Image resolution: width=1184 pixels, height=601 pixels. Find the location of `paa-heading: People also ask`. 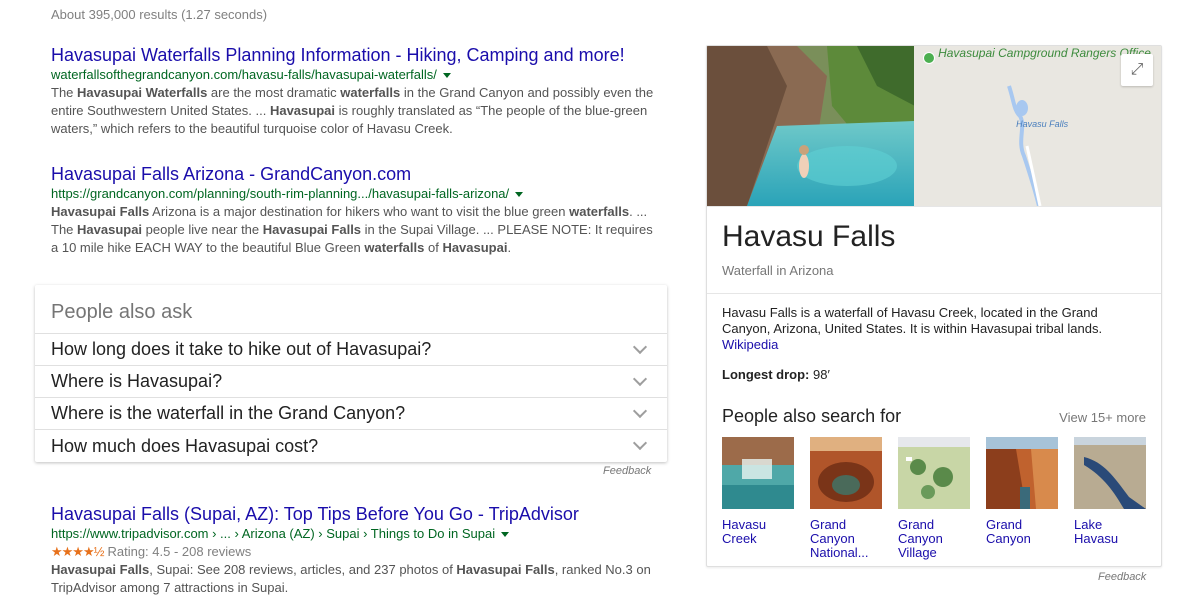

paa-heading: People also ask is located at coordinates (351, 309).